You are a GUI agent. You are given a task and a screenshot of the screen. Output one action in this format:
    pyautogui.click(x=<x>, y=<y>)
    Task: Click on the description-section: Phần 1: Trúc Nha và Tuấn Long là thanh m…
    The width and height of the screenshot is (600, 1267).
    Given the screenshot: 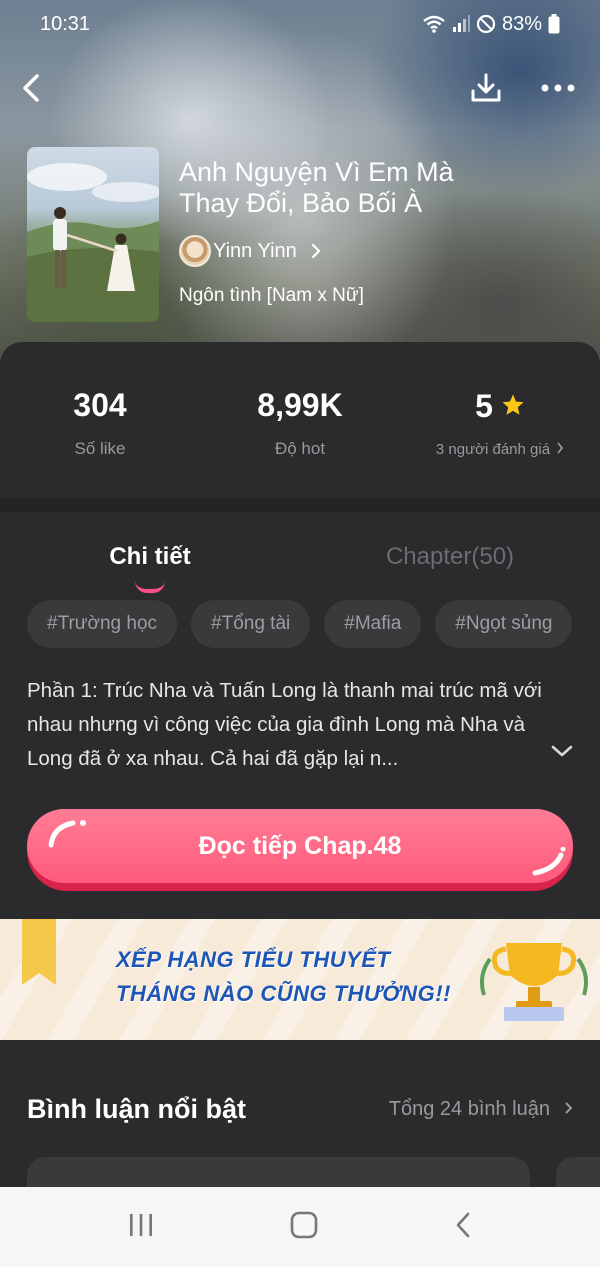 What is the action you would take?
    pyautogui.click(x=300, y=725)
    